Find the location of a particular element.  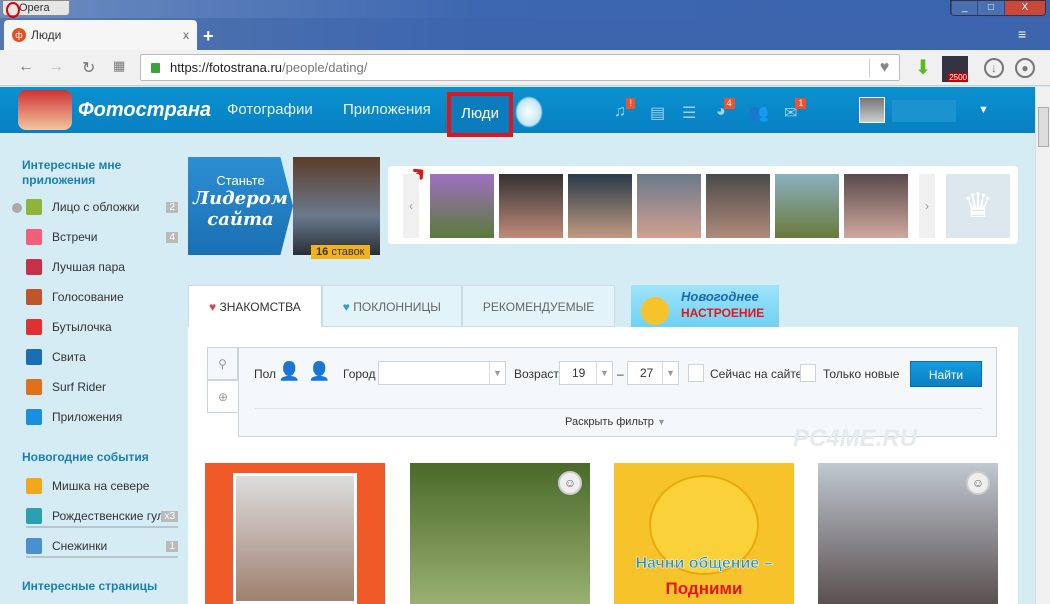

find-button: Найти is located at coordinates (946, 374).